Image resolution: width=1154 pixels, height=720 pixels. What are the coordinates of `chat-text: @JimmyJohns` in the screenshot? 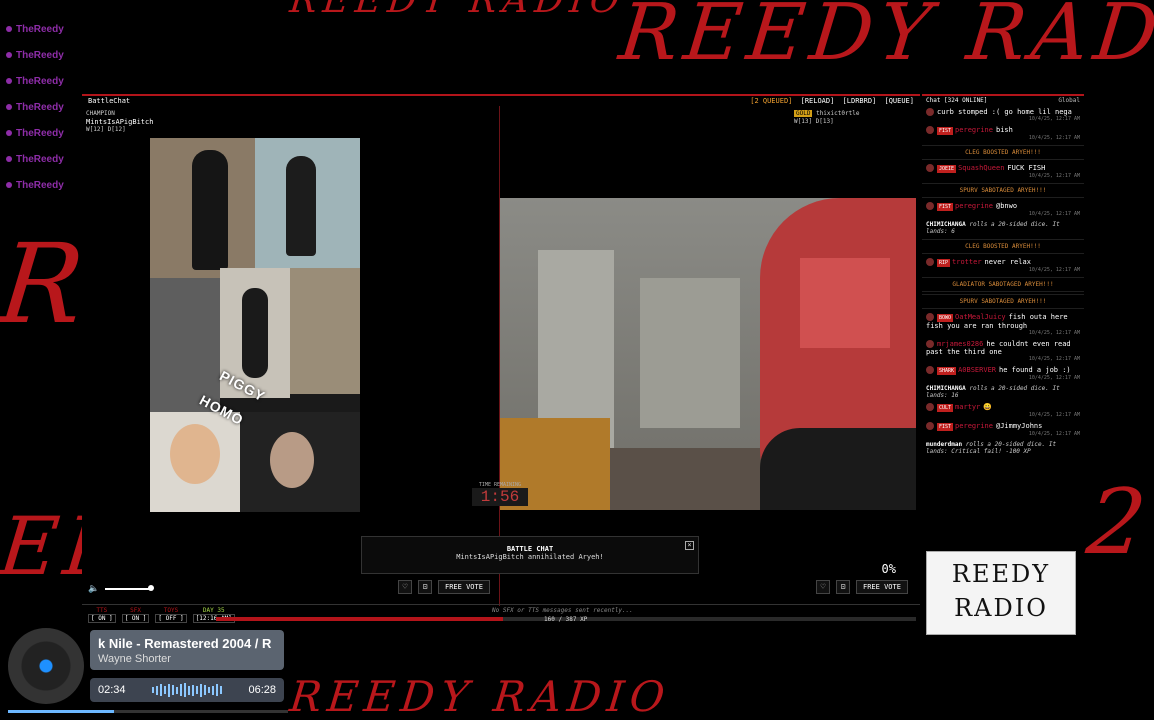 It's located at (1019, 426).